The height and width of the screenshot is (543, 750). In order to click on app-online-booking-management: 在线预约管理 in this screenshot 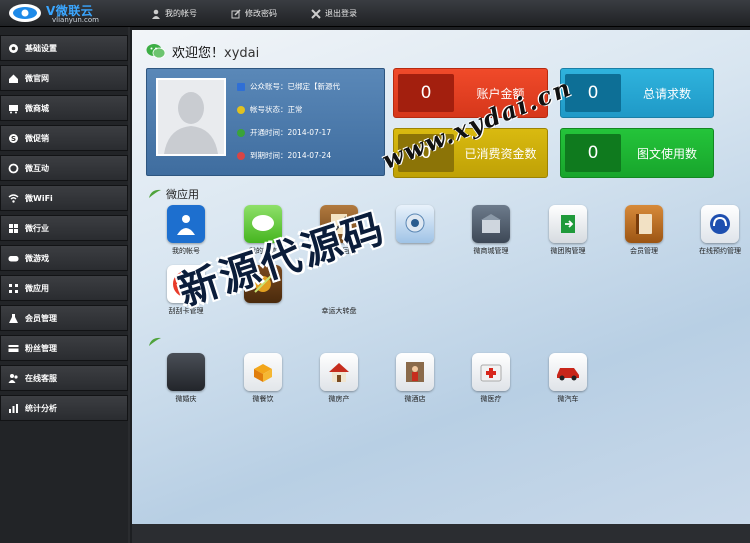, I will do `click(718, 235)`.